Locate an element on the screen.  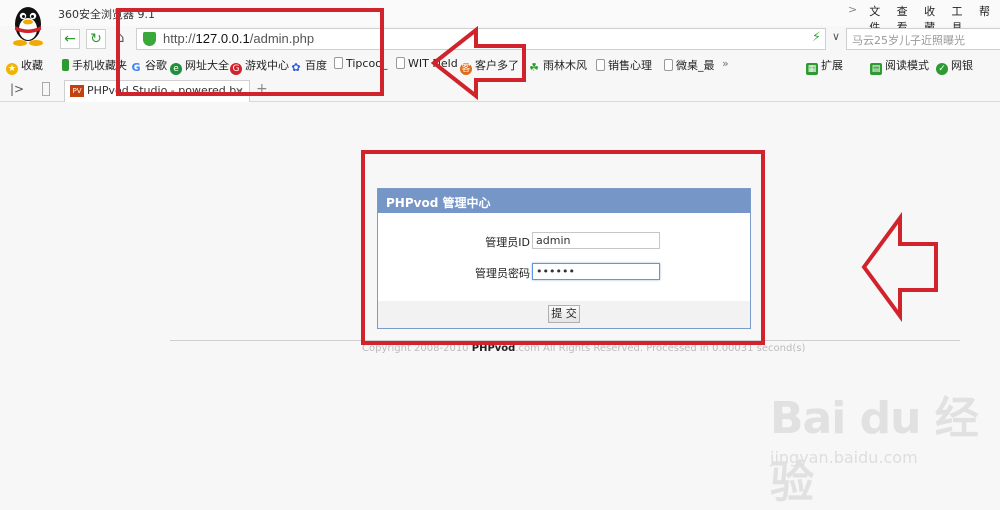
search-input: 马云25岁儿子近照曝光 is located at coordinates (923, 39).